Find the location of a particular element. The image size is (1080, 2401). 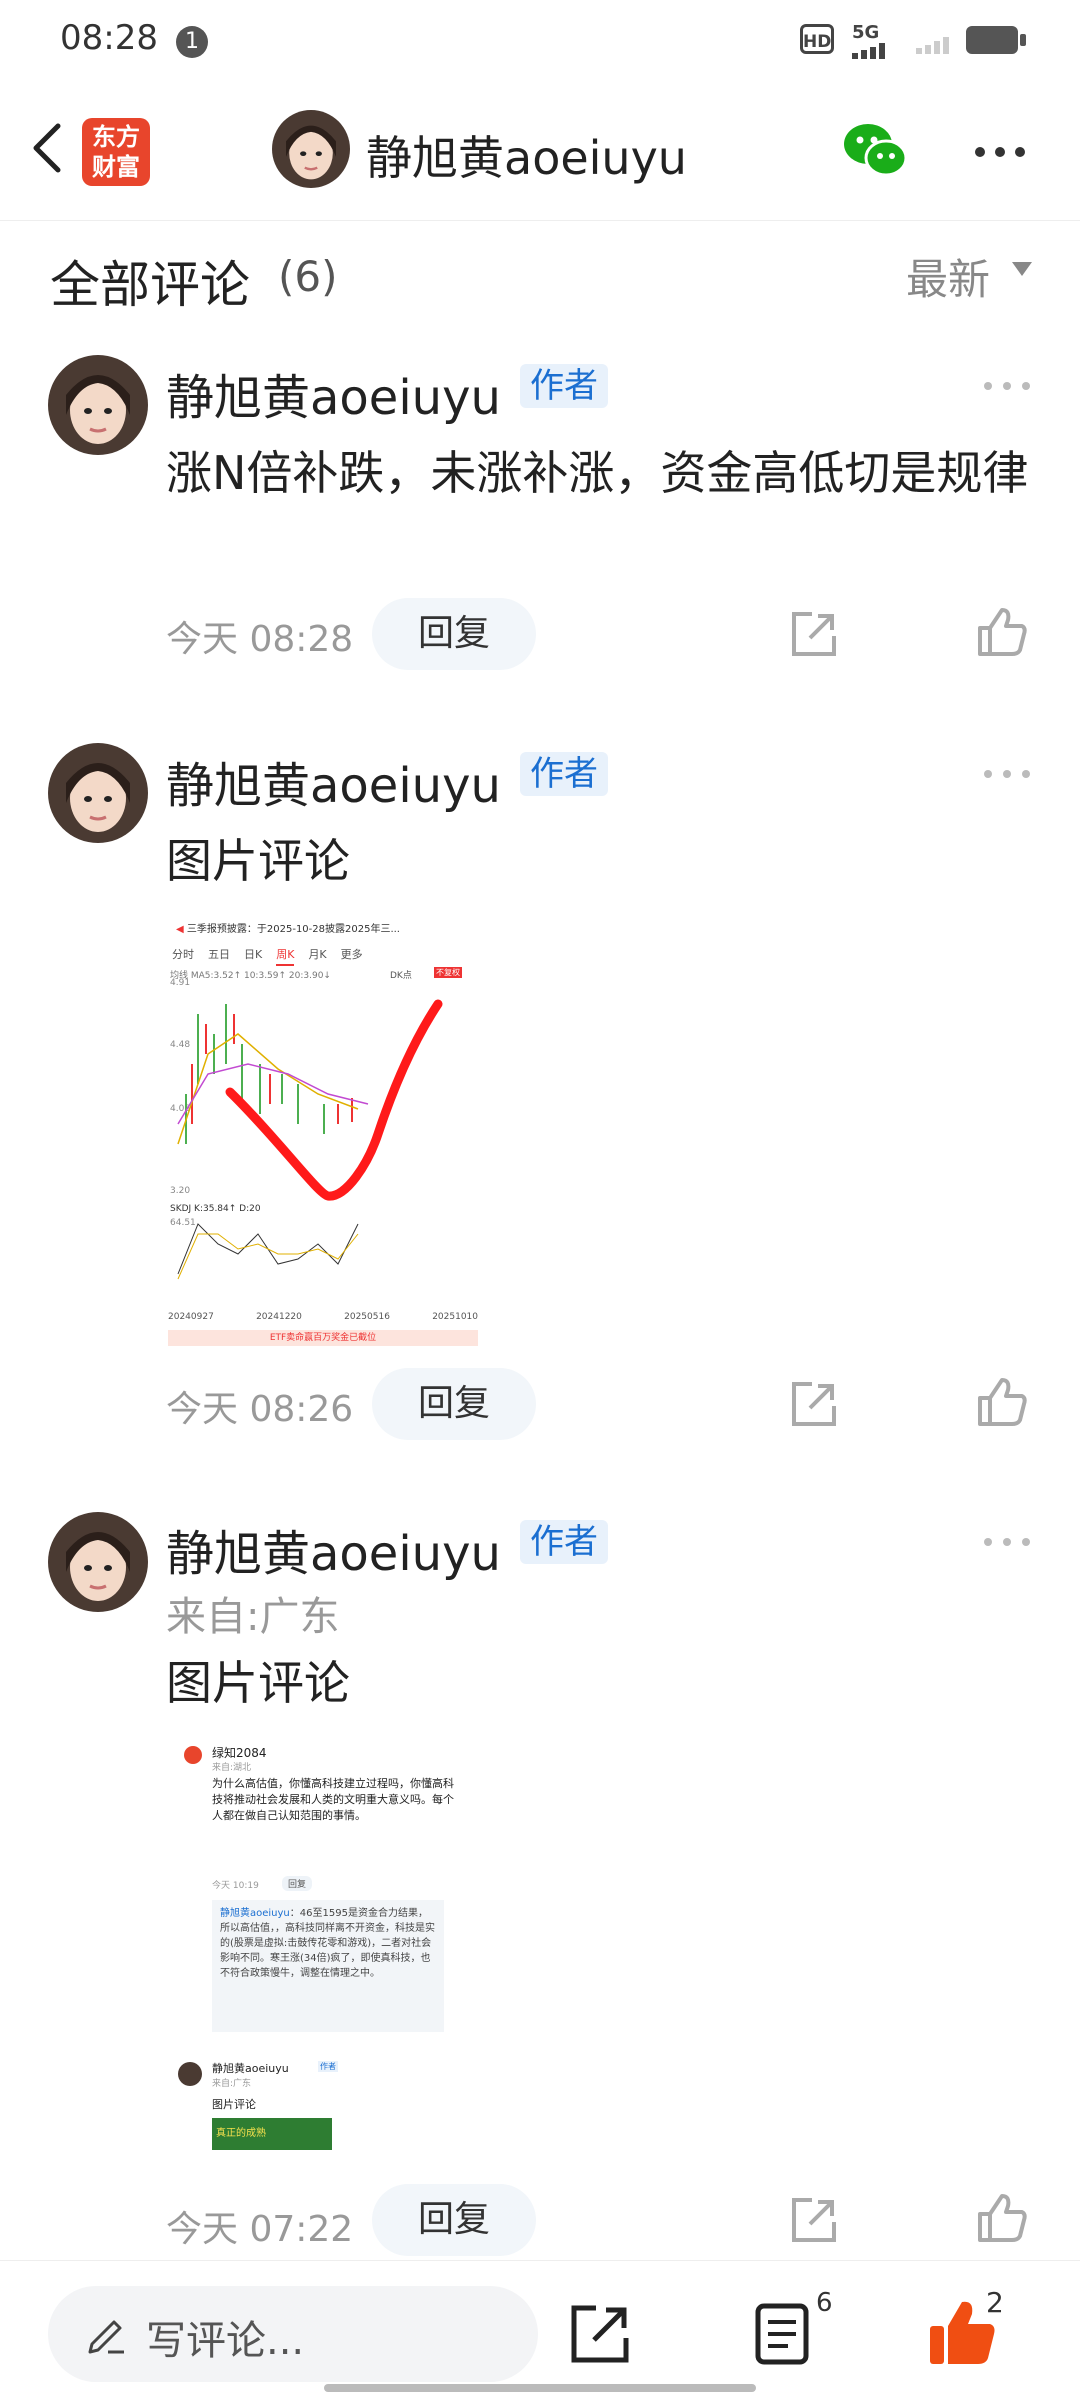

image-user-avatar is located at coordinates (193, 1755).